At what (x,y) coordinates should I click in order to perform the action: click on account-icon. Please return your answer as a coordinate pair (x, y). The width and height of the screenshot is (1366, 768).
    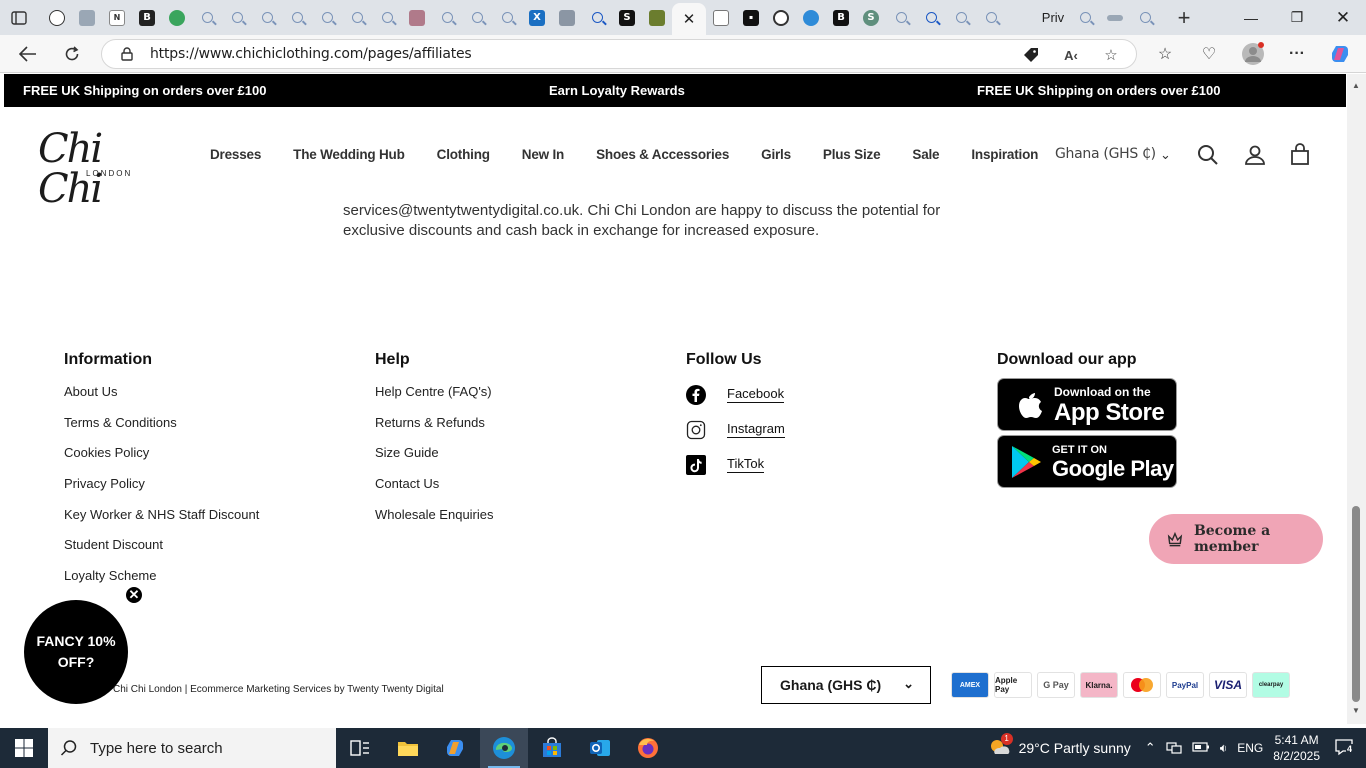
    Looking at the image, I should click on (1255, 155).